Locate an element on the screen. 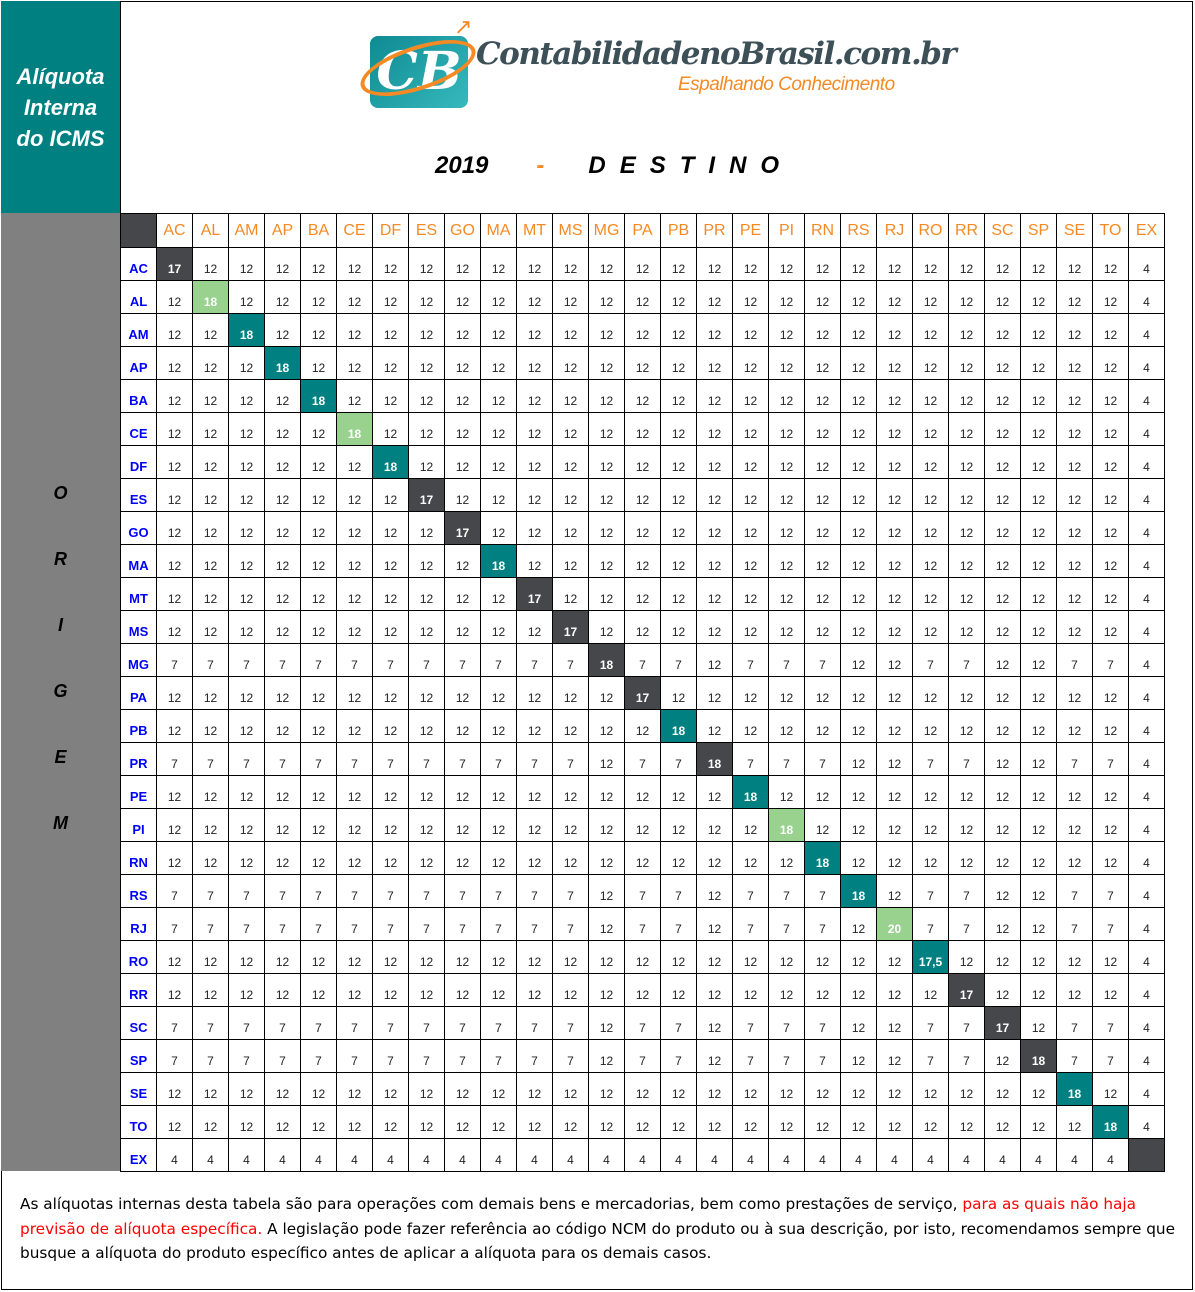  internal-rate-cell: 17,5 is located at coordinates (930, 957).